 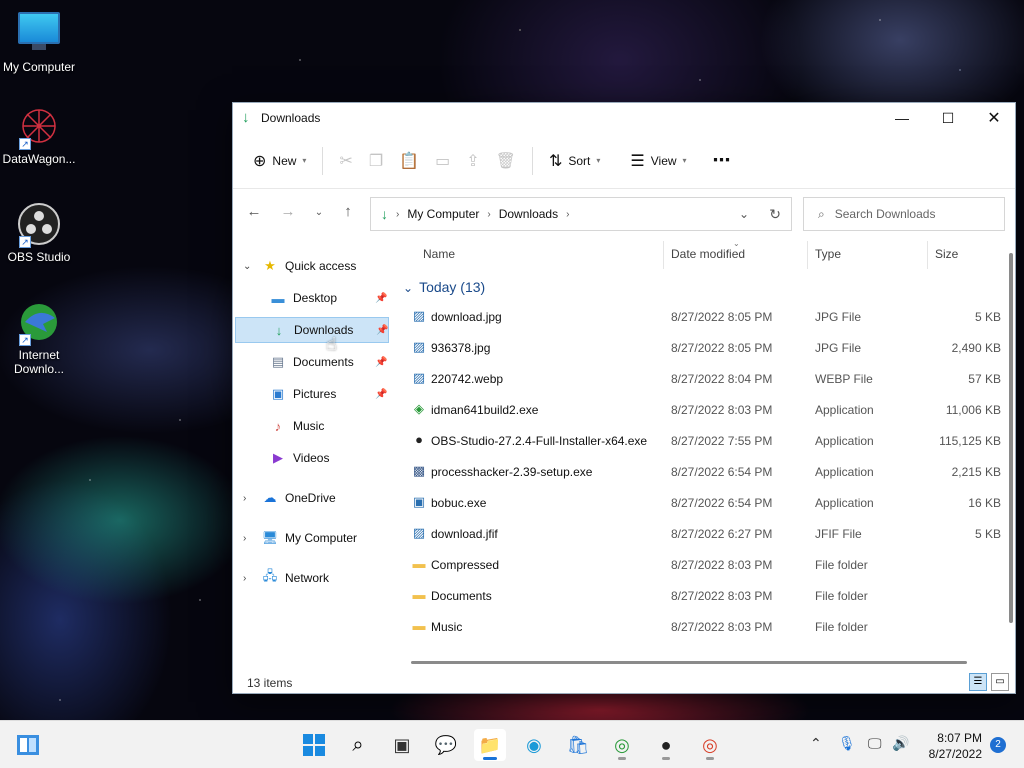 What do you see at coordinates (452, 287) in the screenshot?
I see `group-label: Today (13)` at bounding box center [452, 287].